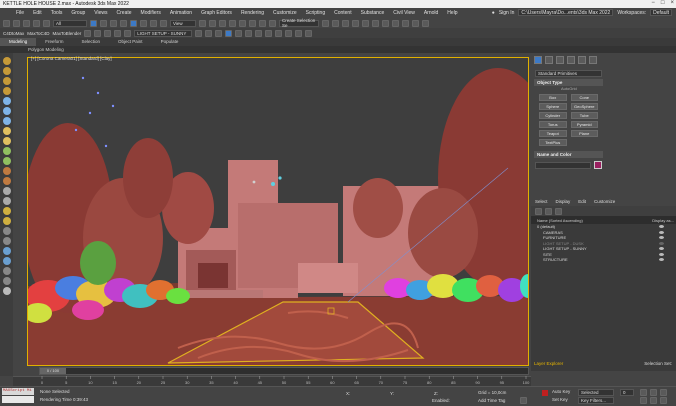 This screenshot has width=676, height=406. I want to click on record-key-icon, so click(545, 393).